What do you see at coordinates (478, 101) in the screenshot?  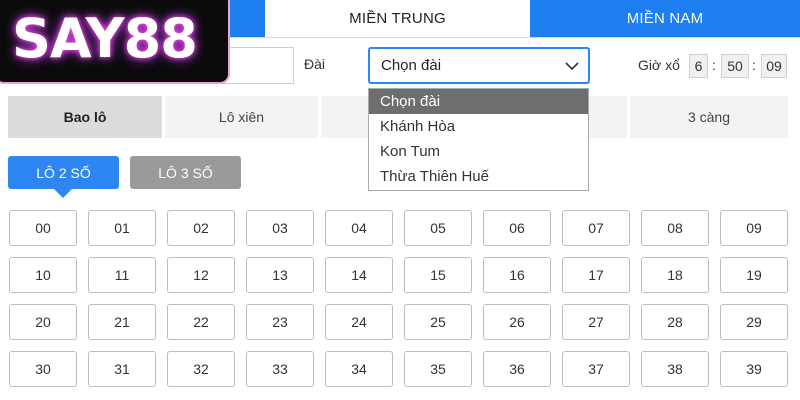 I see `dropdown-option: Chọn đài` at bounding box center [478, 101].